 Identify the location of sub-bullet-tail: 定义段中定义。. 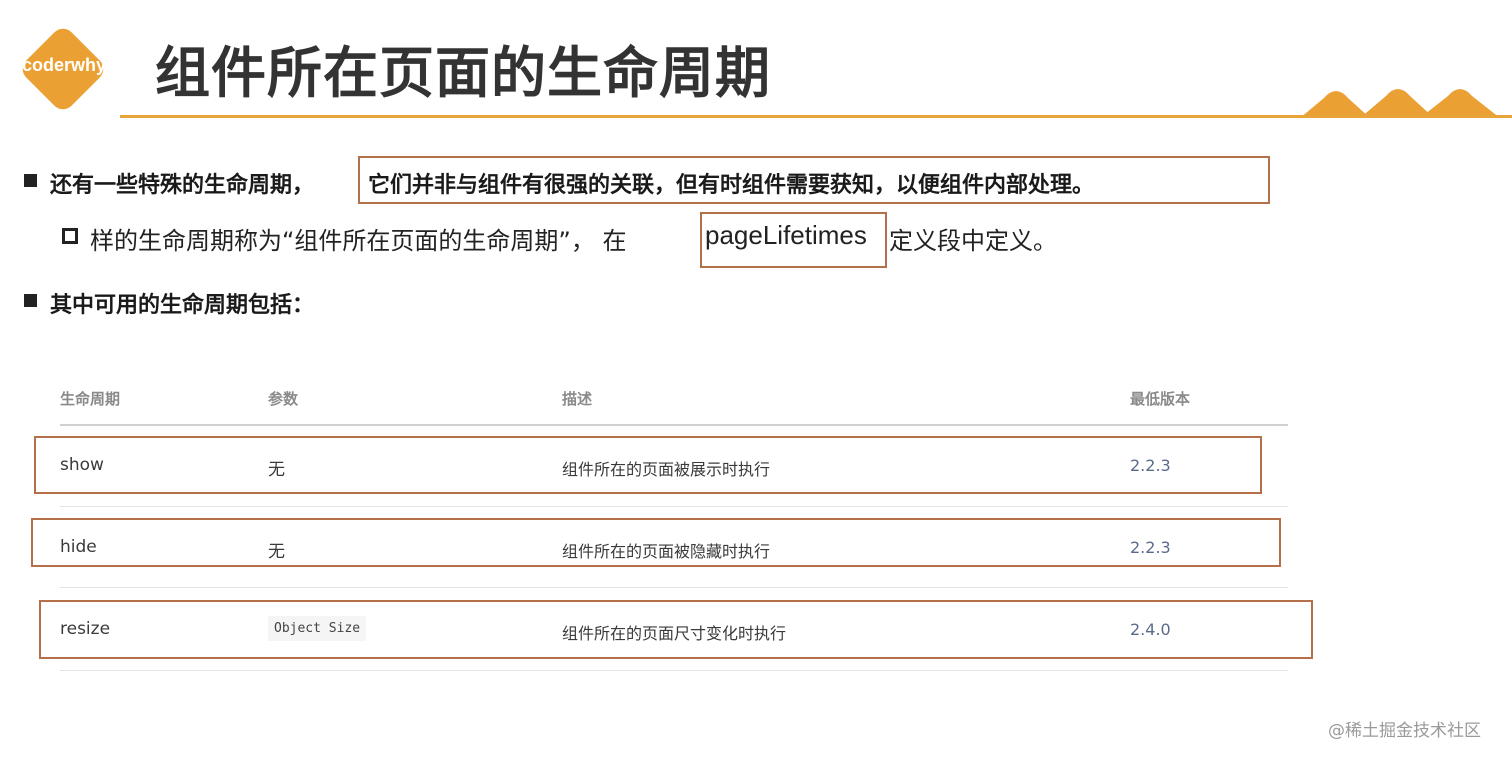
(973, 241).